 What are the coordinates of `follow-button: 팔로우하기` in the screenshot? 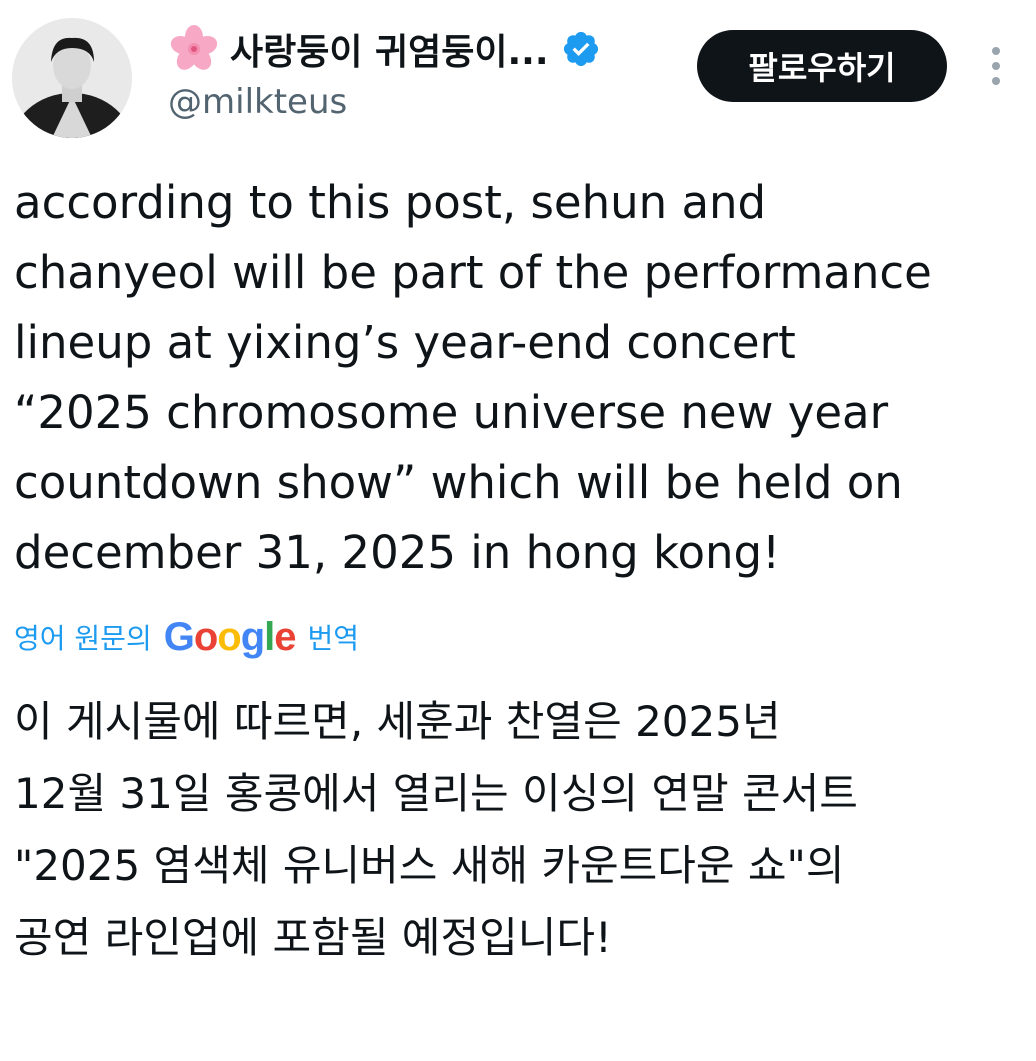 It's located at (822, 66).